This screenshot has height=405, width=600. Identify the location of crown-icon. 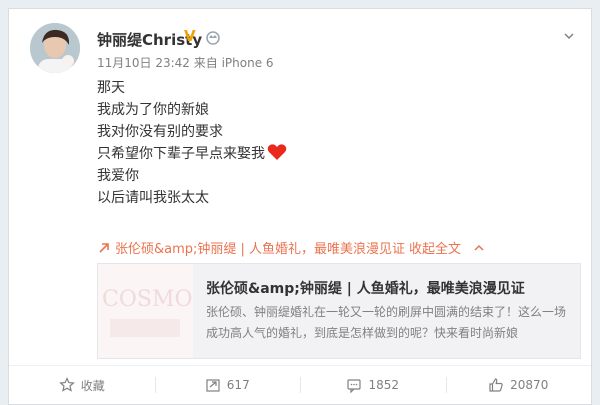
(213, 37).